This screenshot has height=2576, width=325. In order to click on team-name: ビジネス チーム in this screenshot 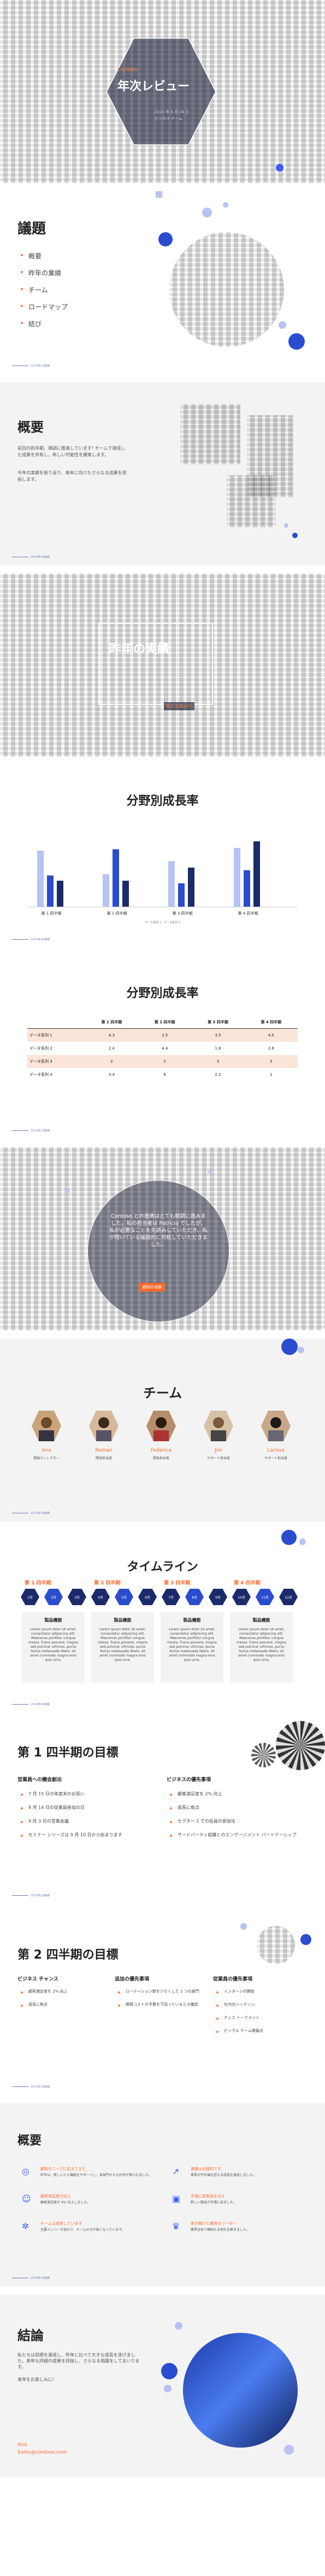, I will do `click(169, 118)`.